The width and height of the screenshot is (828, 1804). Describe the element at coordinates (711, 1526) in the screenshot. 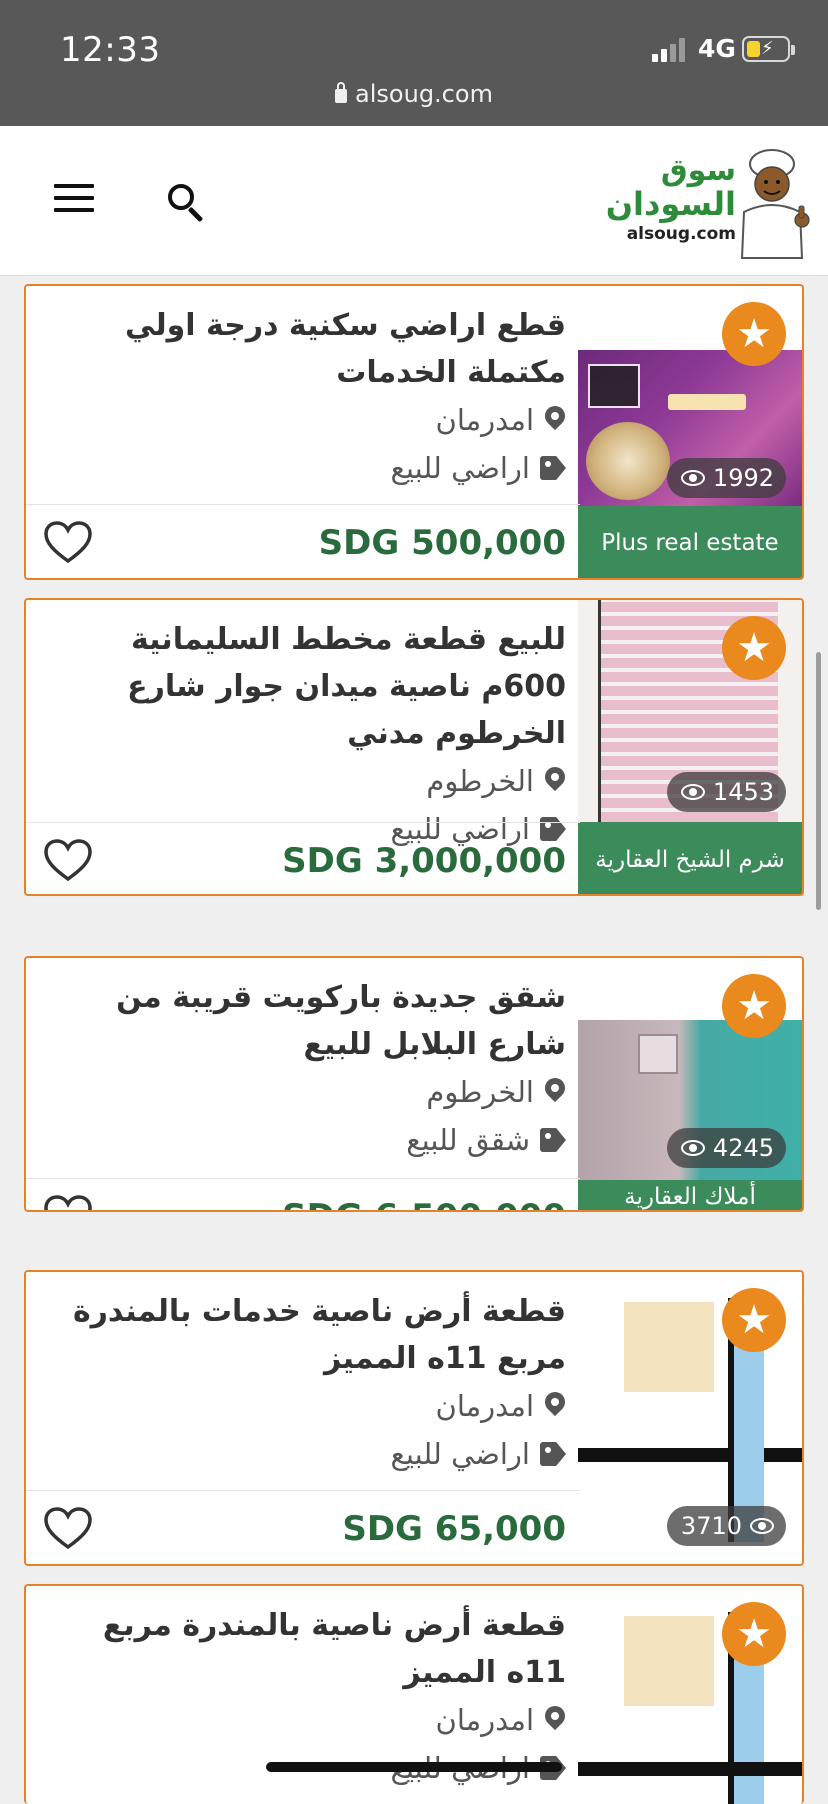

I see `view-count: 3710` at that location.